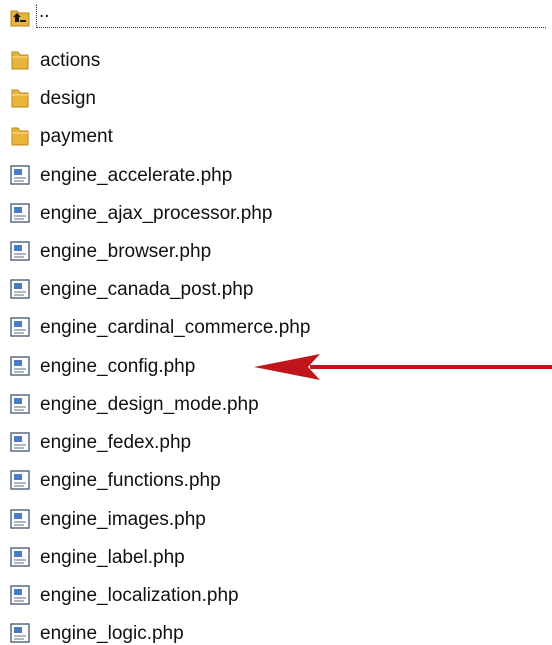  What do you see at coordinates (156, 213) in the screenshot?
I see `file-label: engine_ajax_processor.php` at bounding box center [156, 213].